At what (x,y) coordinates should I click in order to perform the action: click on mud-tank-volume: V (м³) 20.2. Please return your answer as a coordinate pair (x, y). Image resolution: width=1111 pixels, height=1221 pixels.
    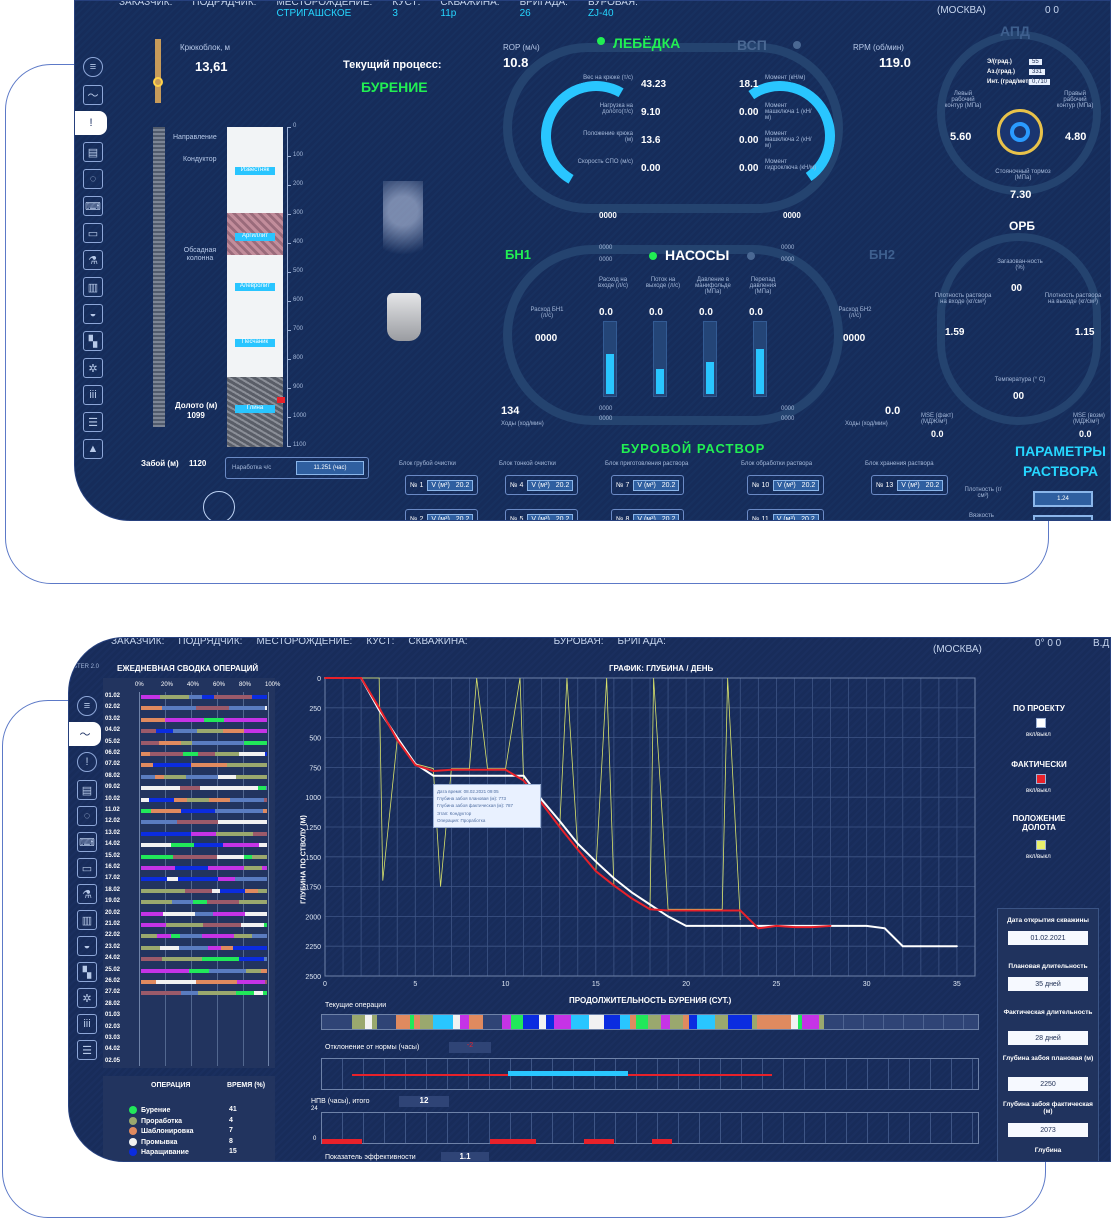
    Looking at the image, I should click on (450, 516).